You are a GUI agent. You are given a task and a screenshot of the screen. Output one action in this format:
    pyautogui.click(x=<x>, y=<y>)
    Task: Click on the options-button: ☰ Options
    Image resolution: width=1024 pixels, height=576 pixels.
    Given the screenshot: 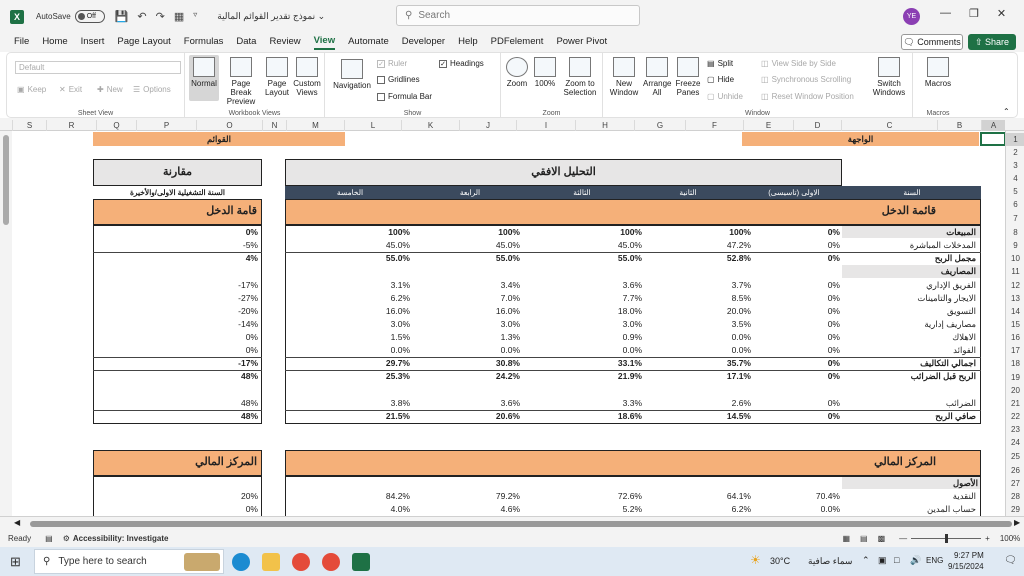 What is the action you would take?
    pyautogui.click(x=152, y=89)
    